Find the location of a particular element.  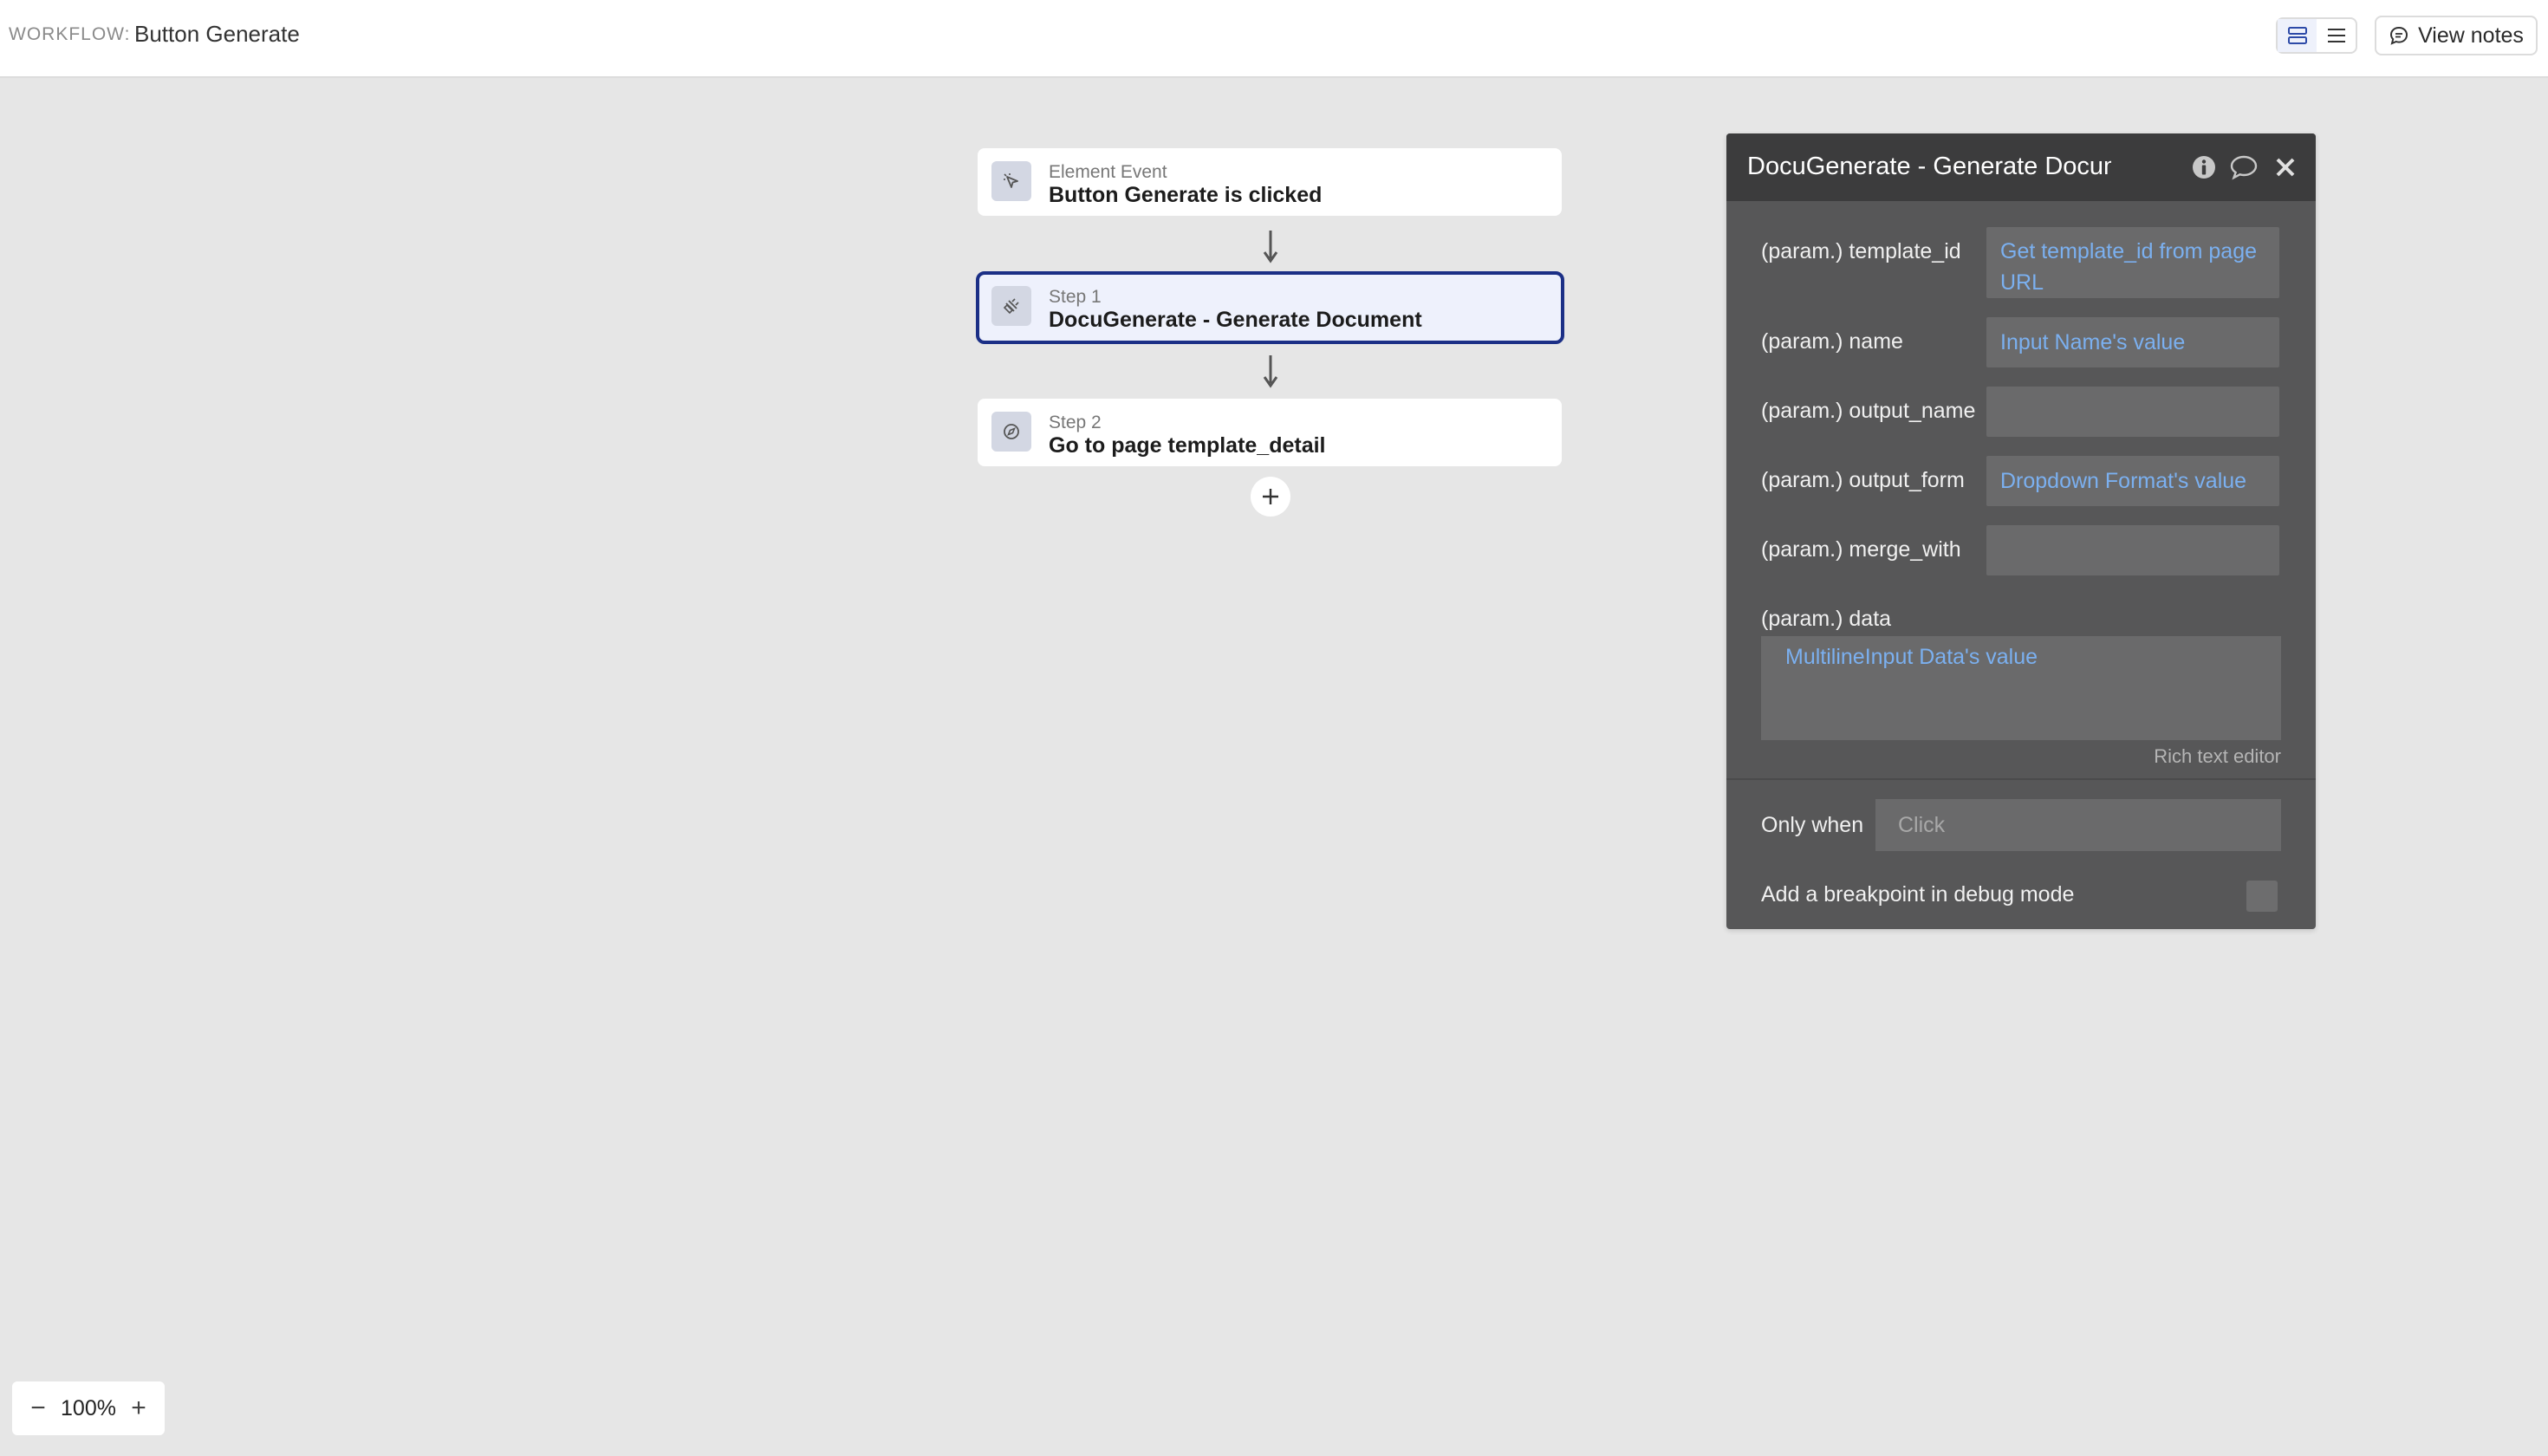

param-merge-with-field is located at coordinates (2132, 550).